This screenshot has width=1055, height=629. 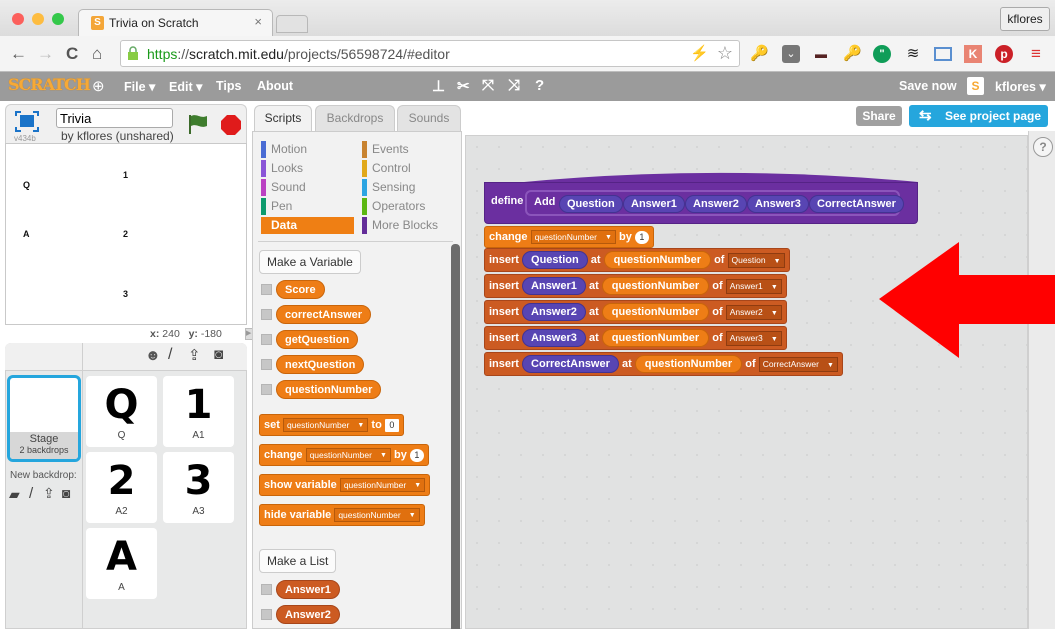 What do you see at coordinates (852, 54) in the screenshot?
I see `key-icon: 🔑` at bounding box center [852, 54].